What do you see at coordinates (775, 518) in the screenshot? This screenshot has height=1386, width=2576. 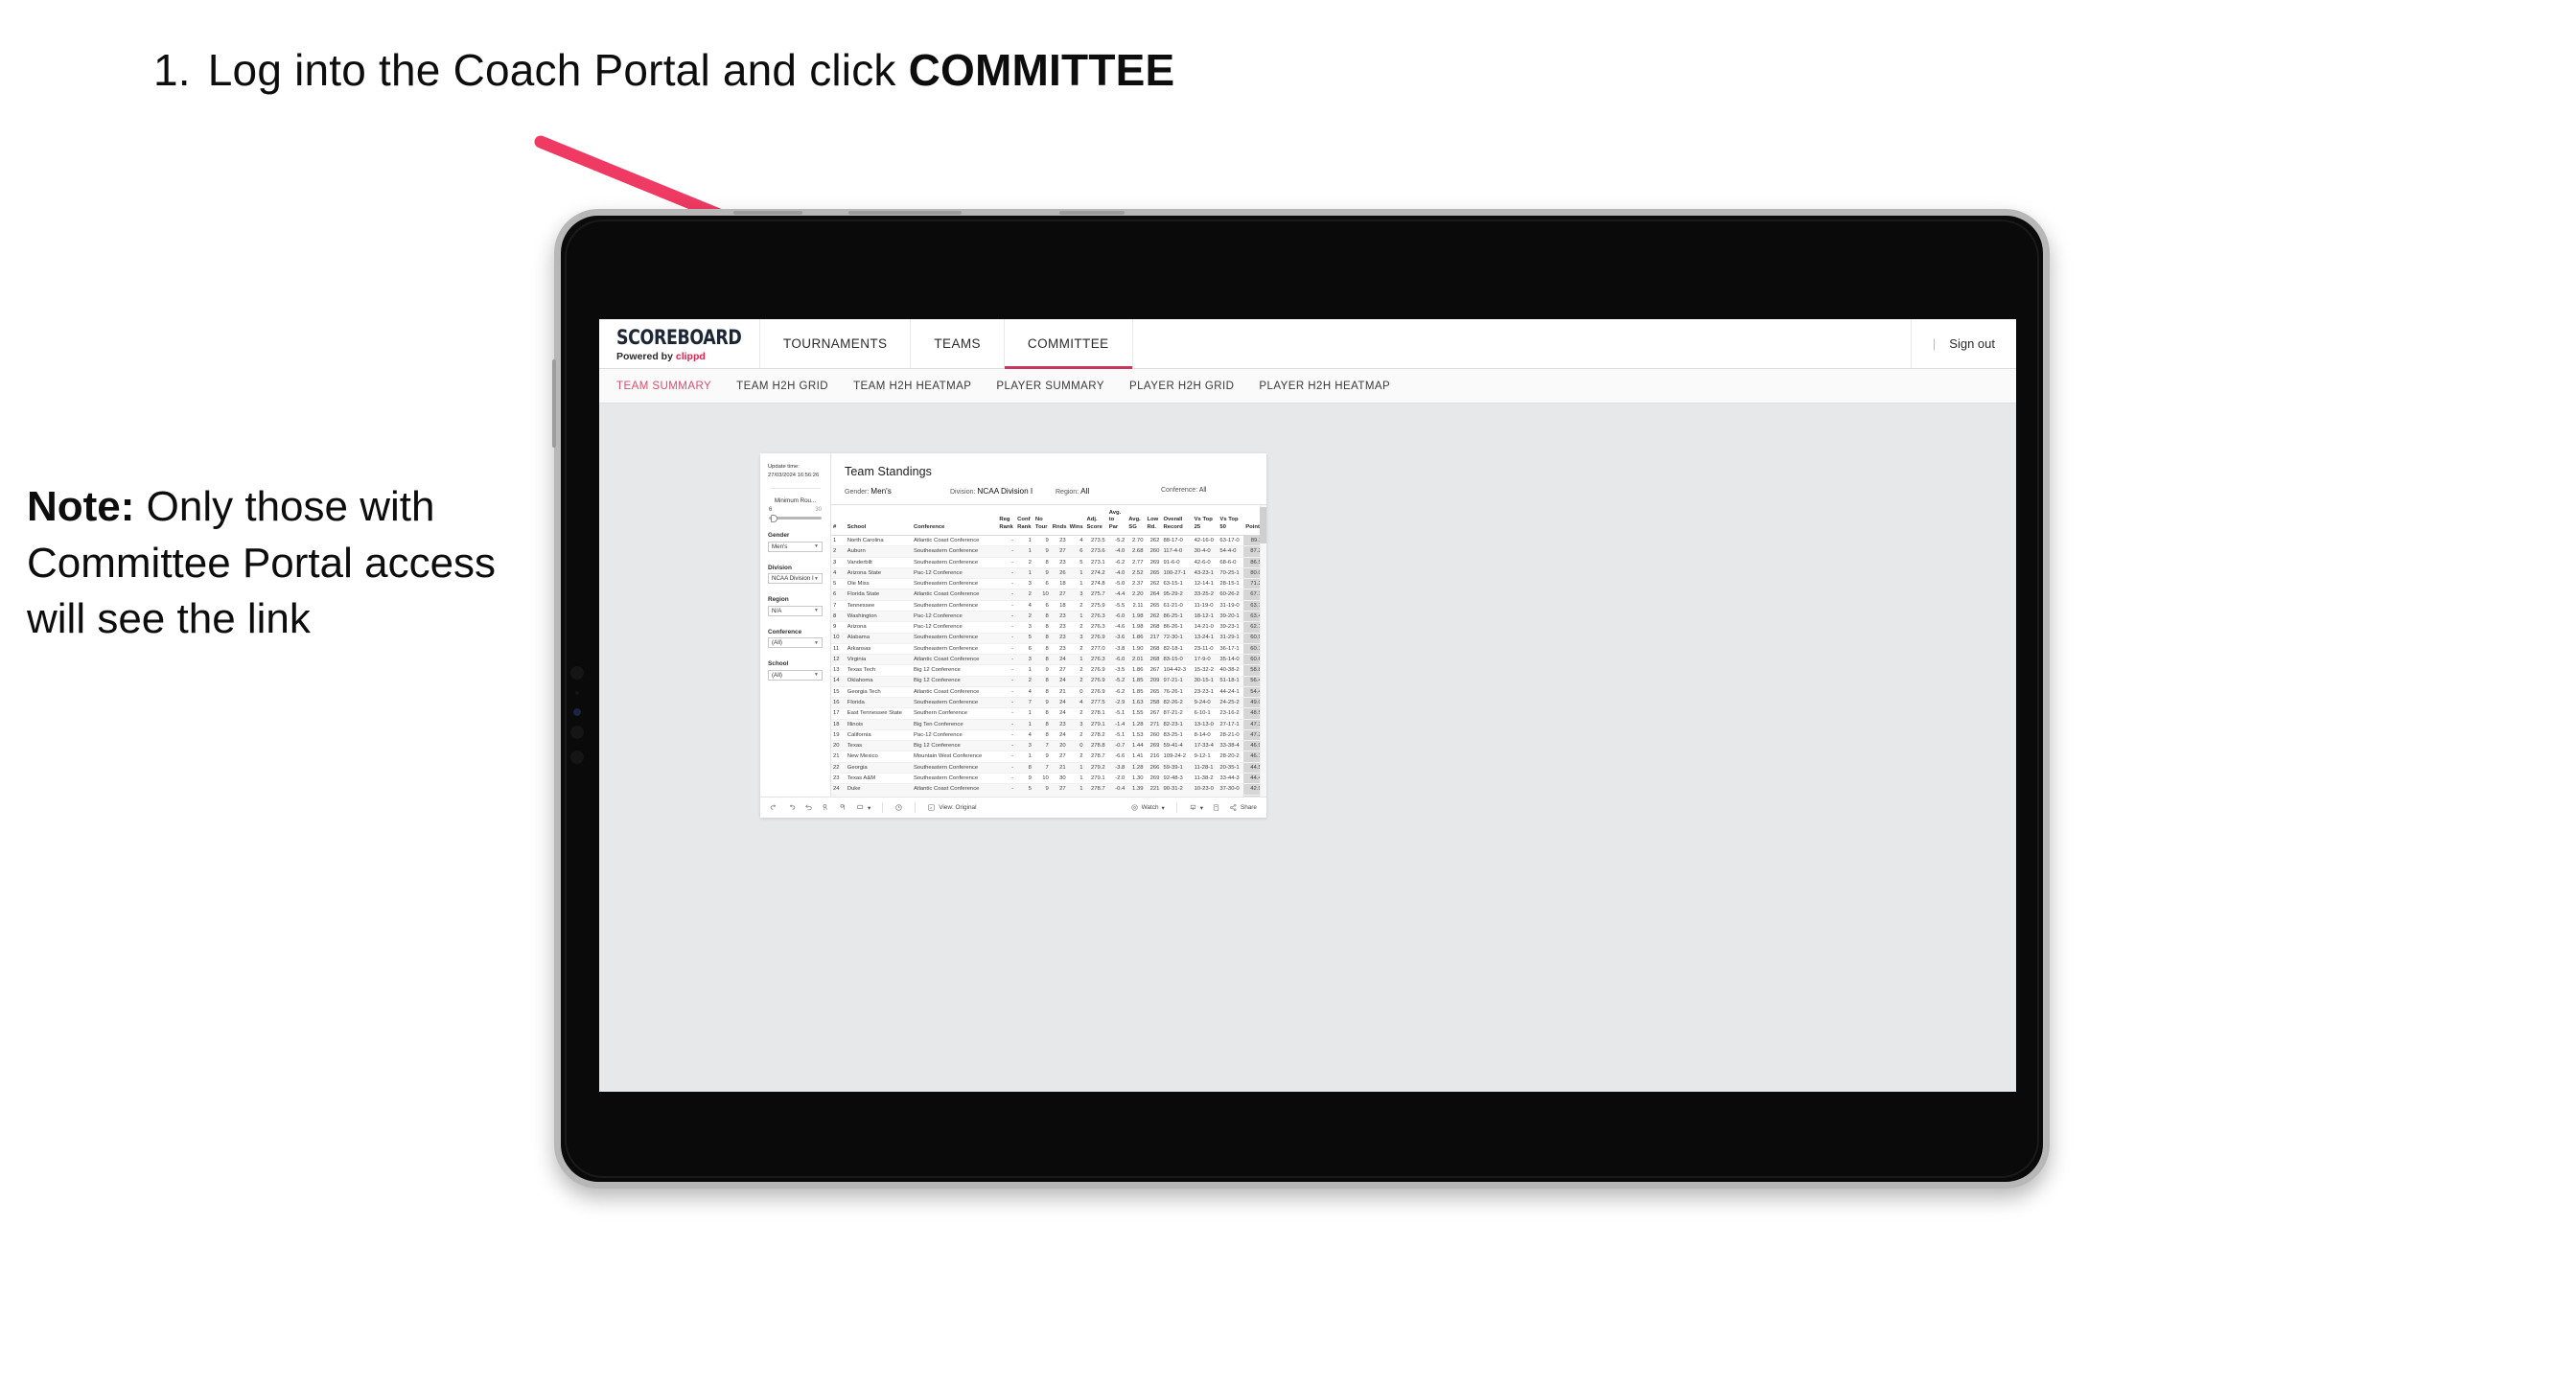 I see `slider-handle` at bounding box center [775, 518].